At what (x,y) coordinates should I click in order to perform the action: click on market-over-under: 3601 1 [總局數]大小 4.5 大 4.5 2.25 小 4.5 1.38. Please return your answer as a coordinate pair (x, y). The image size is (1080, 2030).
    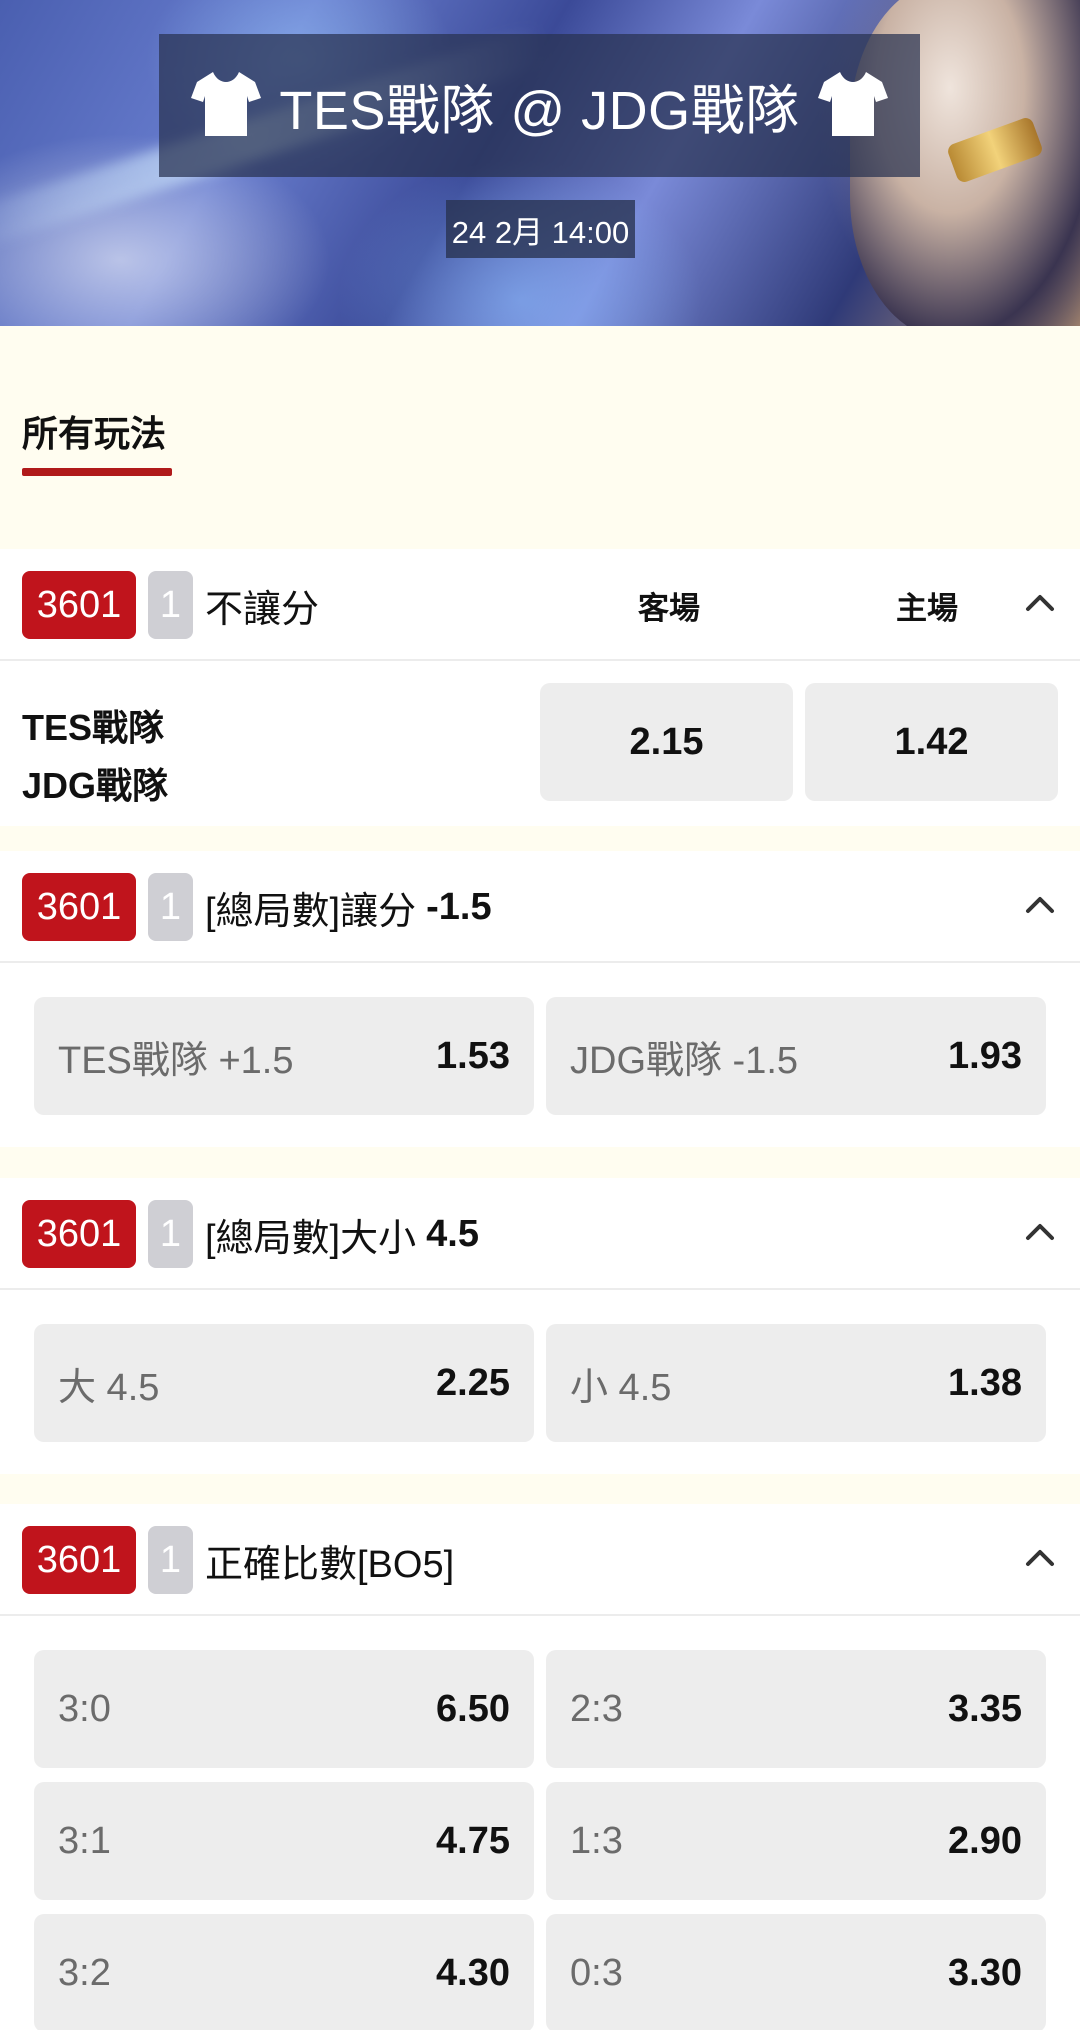
    Looking at the image, I should click on (540, 1326).